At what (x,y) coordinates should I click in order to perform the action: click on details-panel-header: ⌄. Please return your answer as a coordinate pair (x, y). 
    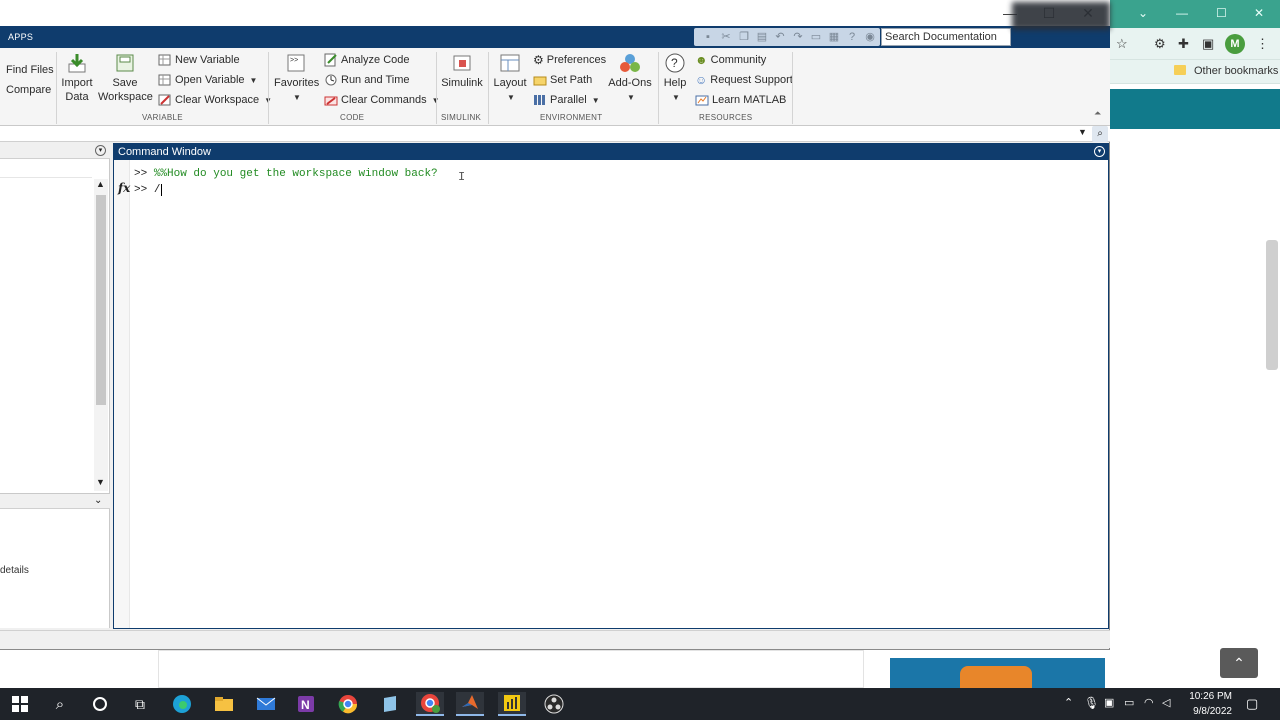
    Looking at the image, I should click on (55, 501).